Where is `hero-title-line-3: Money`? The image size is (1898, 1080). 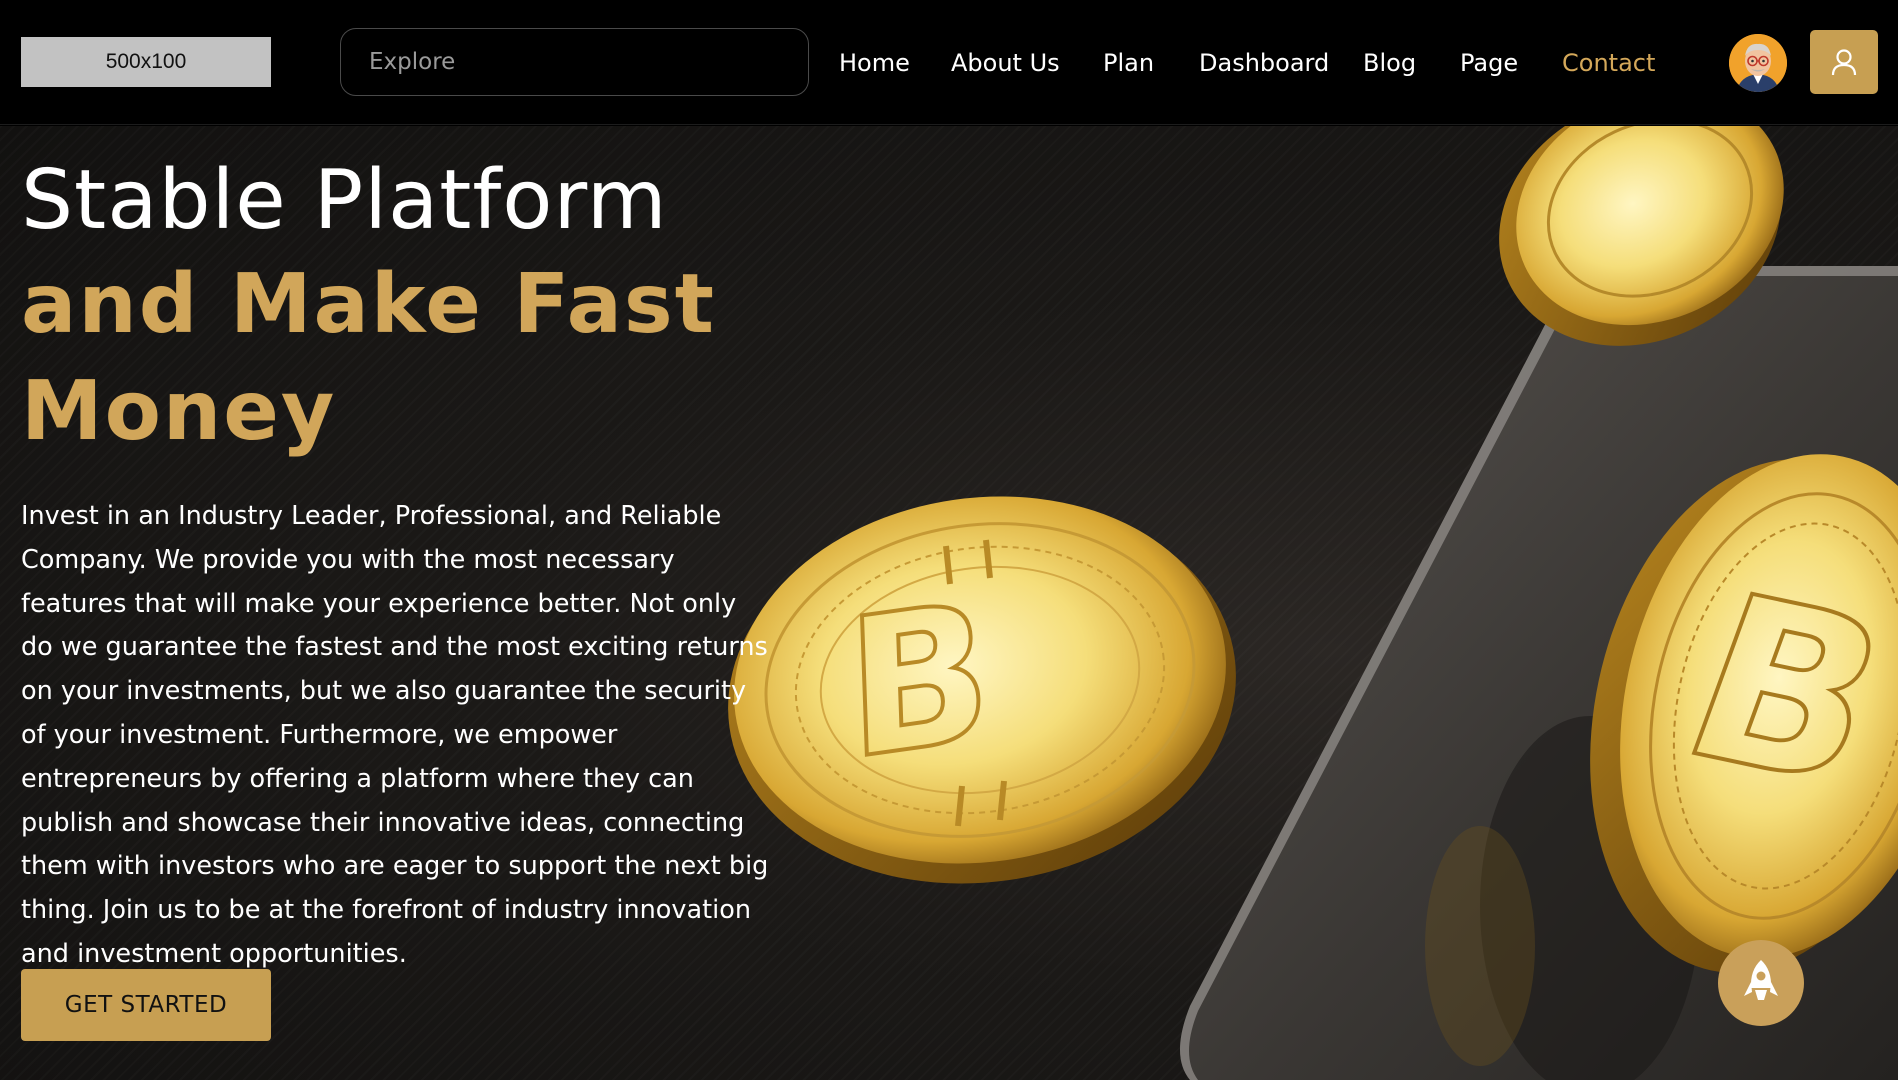 hero-title-line-3: Money is located at coordinates (179, 411).